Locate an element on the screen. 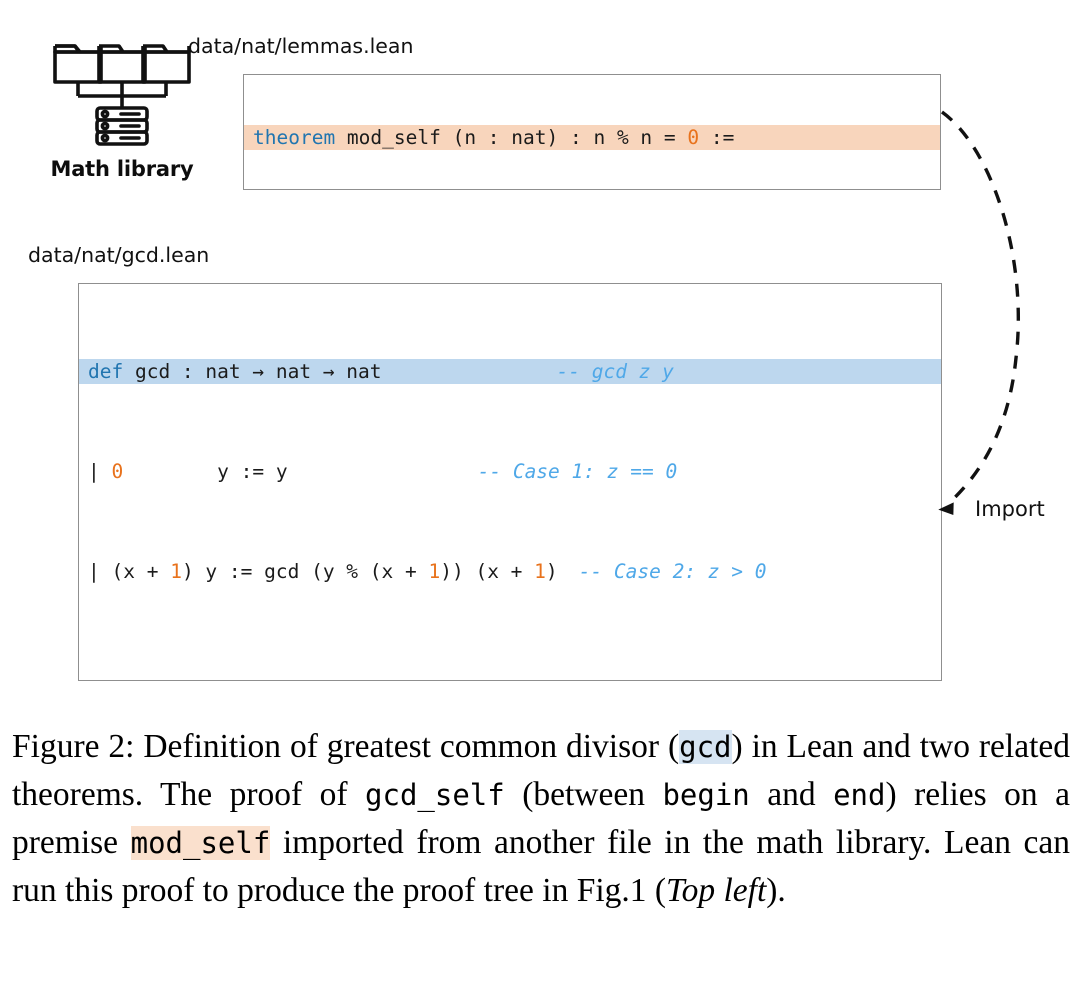 The height and width of the screenshot is (991, 1080). math-library-block: Math library is located at coordinates (122, 104).